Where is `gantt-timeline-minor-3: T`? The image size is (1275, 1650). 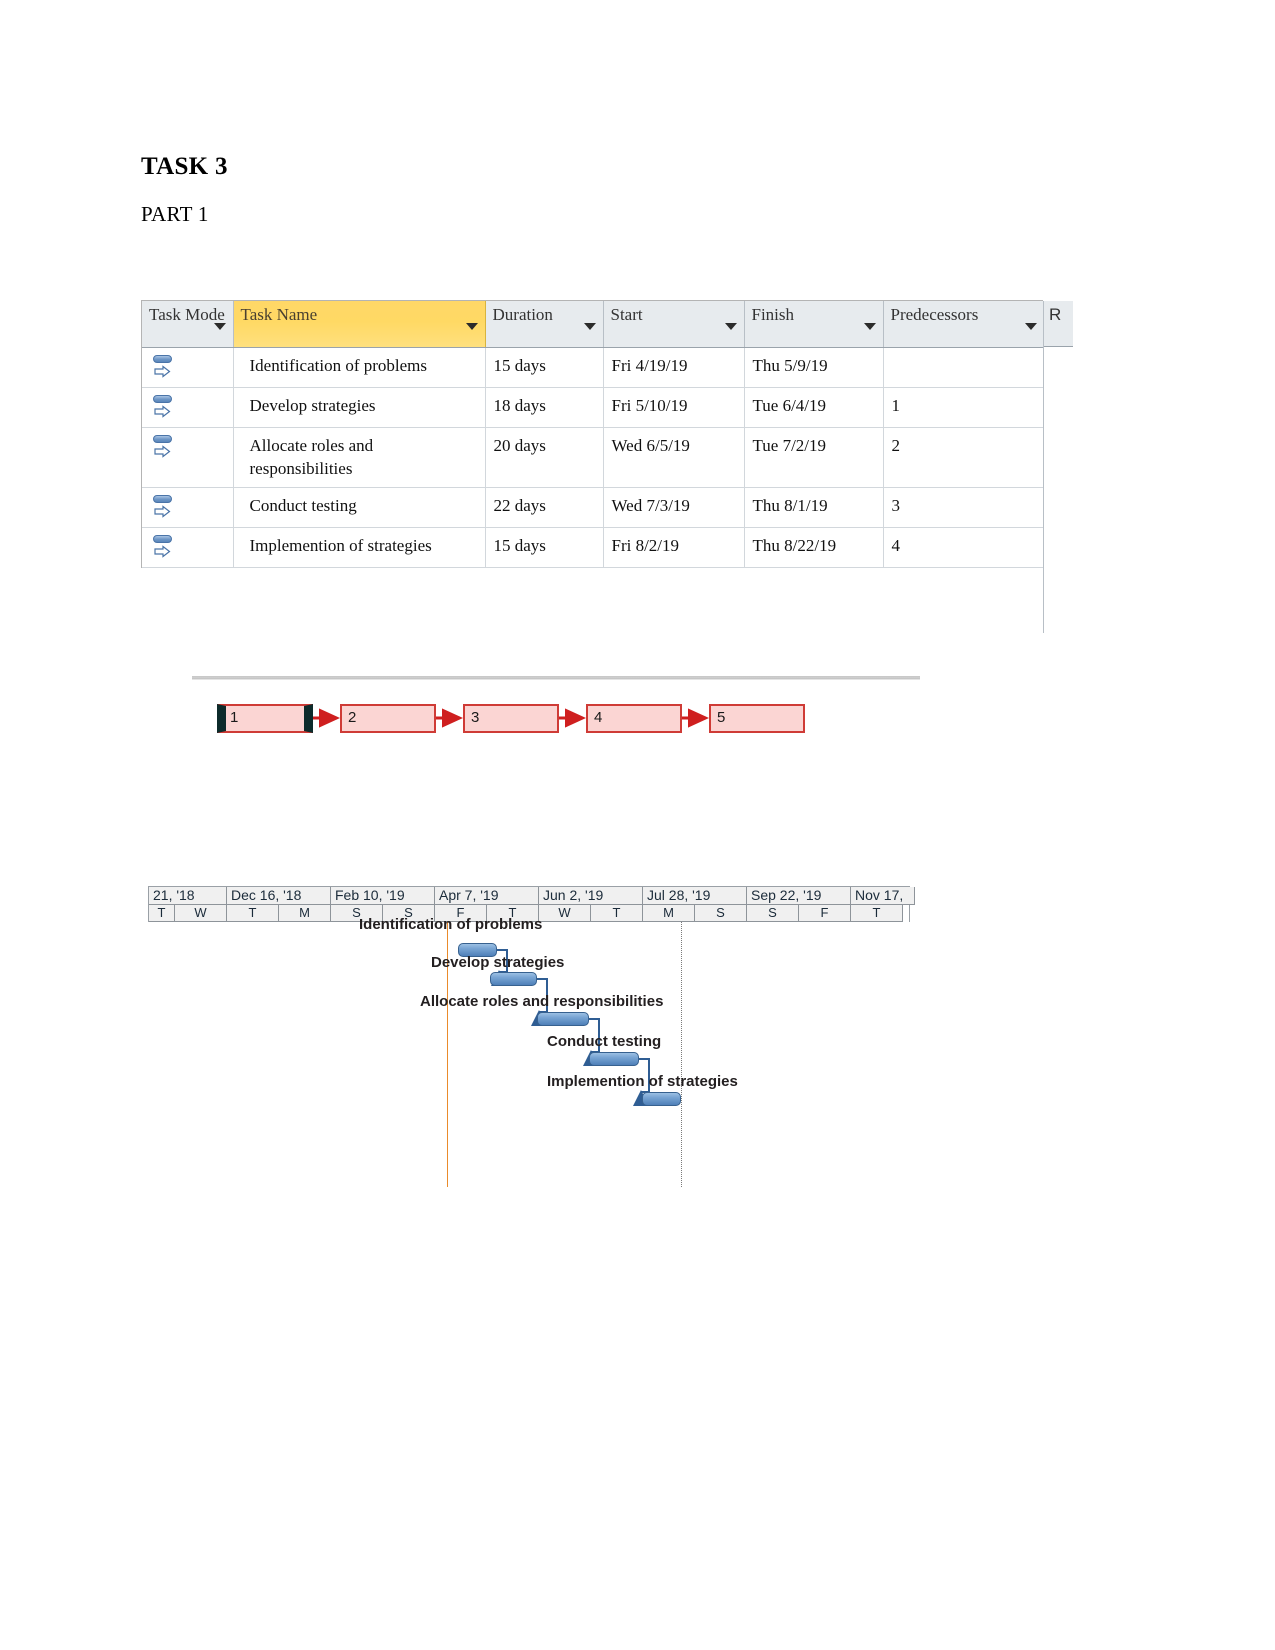 gantt-timeline-minor-3: T is located at coordinates (253, 913).